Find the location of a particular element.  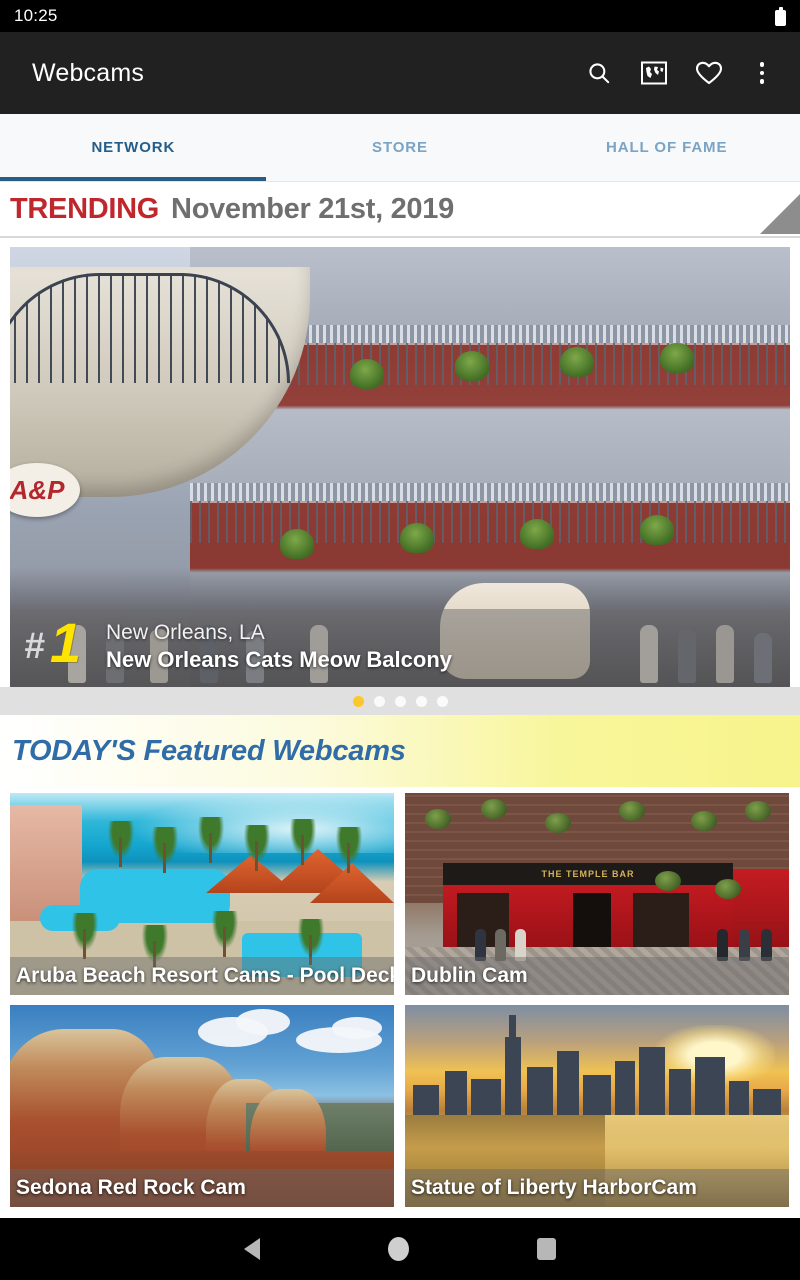

status-clock: 10:25 is located at coordinates (36, 15).